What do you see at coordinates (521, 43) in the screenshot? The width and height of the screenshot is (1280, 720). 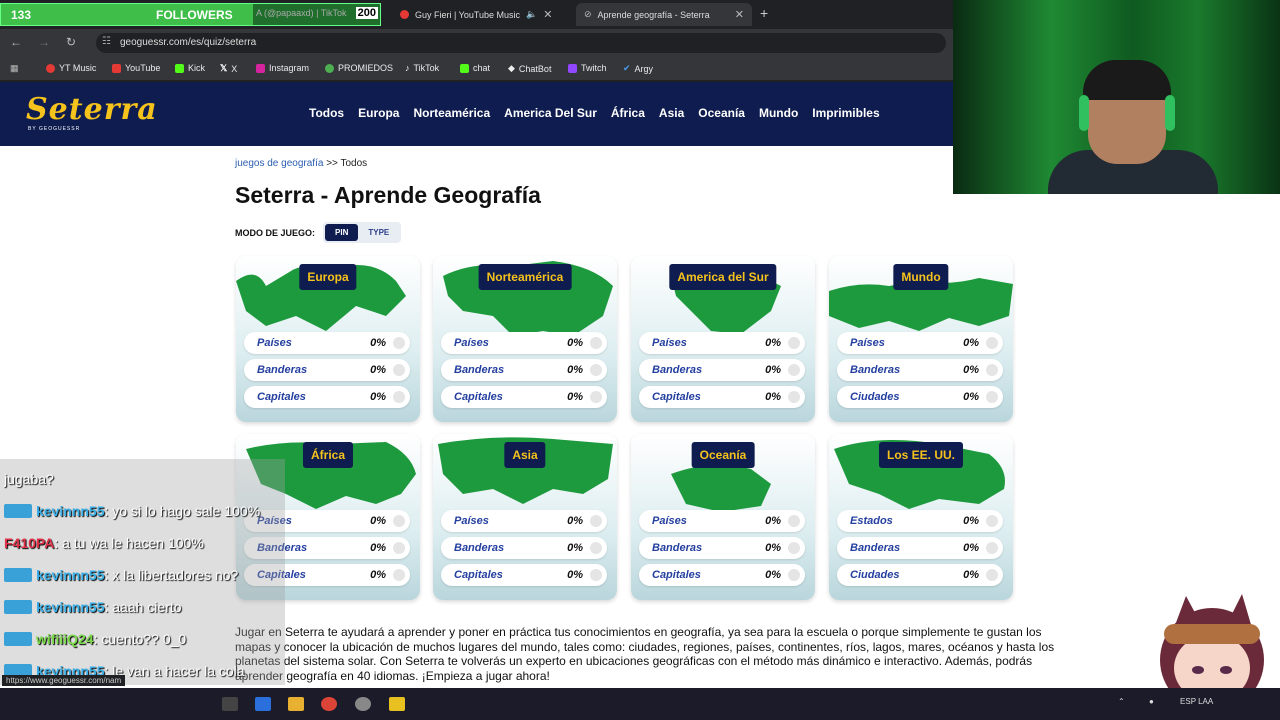 I see `url-field: ☷ geoguessr.com/es/quiz/seterra` at bounding box center [521, 43].